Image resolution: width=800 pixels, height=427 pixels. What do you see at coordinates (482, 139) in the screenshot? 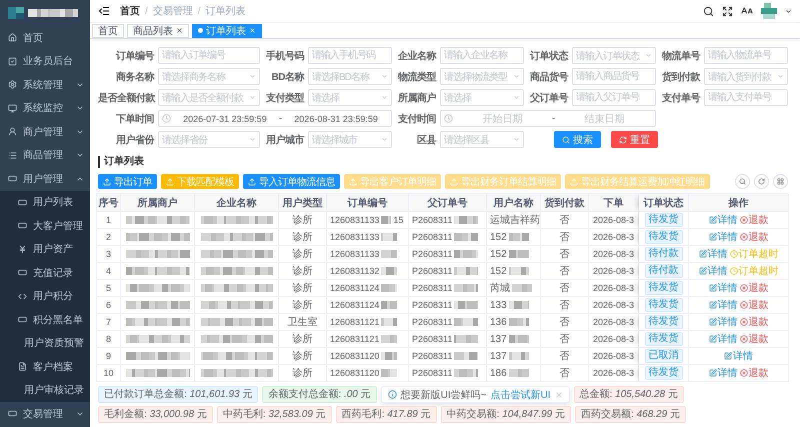
I see `select-field: 请选择区县` at bounding box center [482, 139].